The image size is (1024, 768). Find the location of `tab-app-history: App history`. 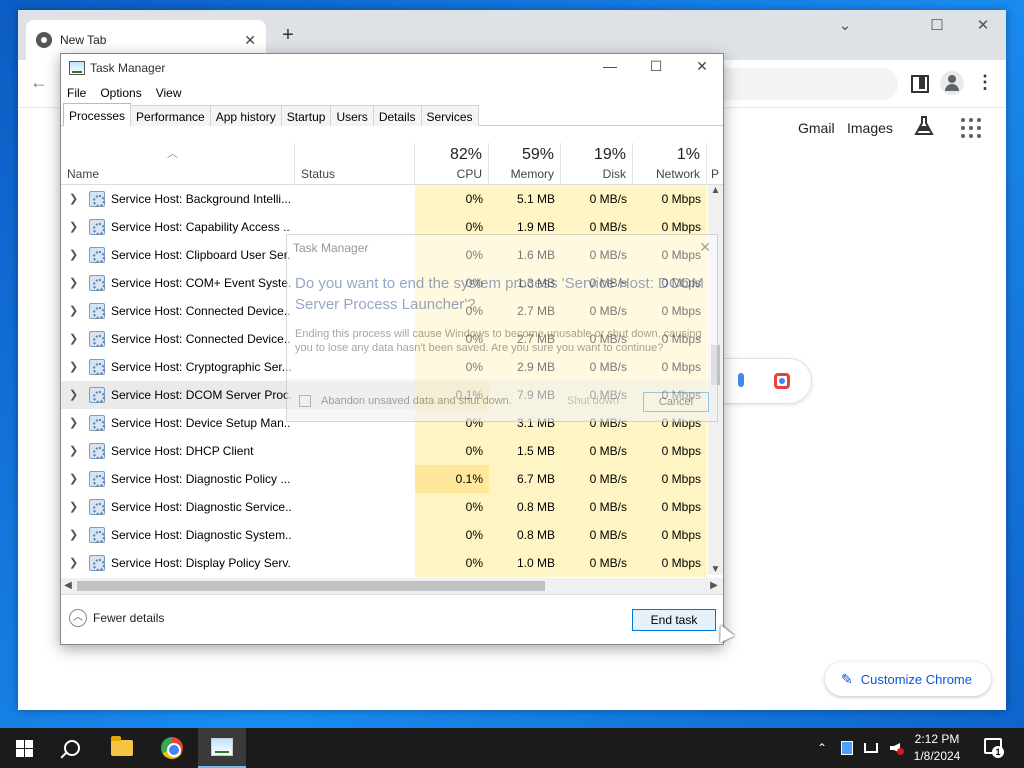

tab-app-history: App history is located at coordinates (245, 115).